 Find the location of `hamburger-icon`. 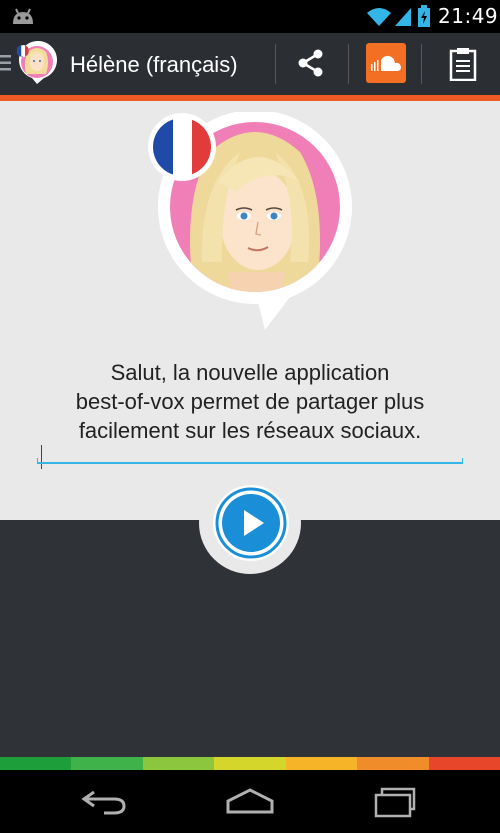

hamburger-icon is located at coordinates (6, 63).